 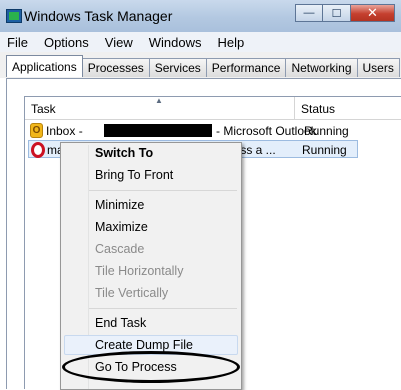 I want to click on menu-item-end-task: End Task, so click(x=120, y=323).